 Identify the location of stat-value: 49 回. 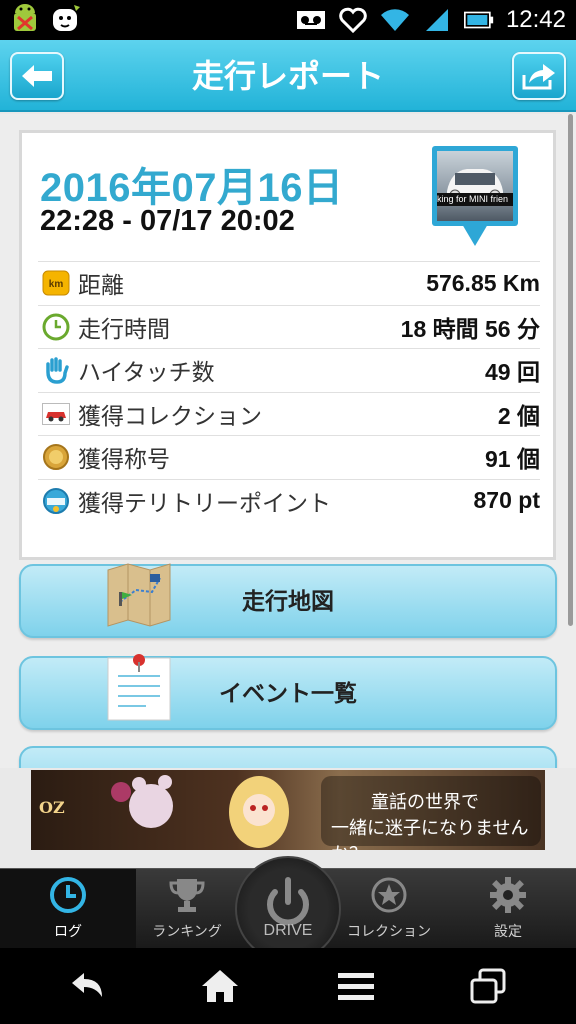
(512, 372).